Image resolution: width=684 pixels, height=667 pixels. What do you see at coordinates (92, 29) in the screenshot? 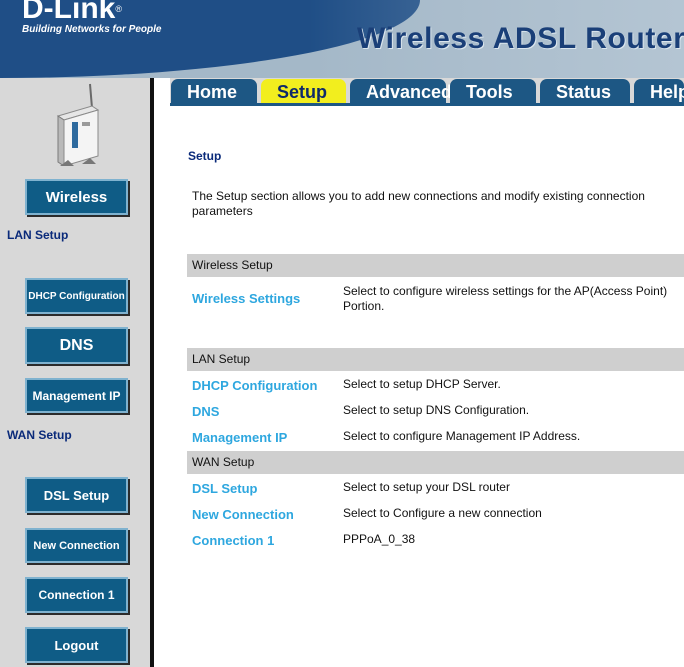
I see `logo-tagline: Building Networks for People` at bounding box center [92, 29].